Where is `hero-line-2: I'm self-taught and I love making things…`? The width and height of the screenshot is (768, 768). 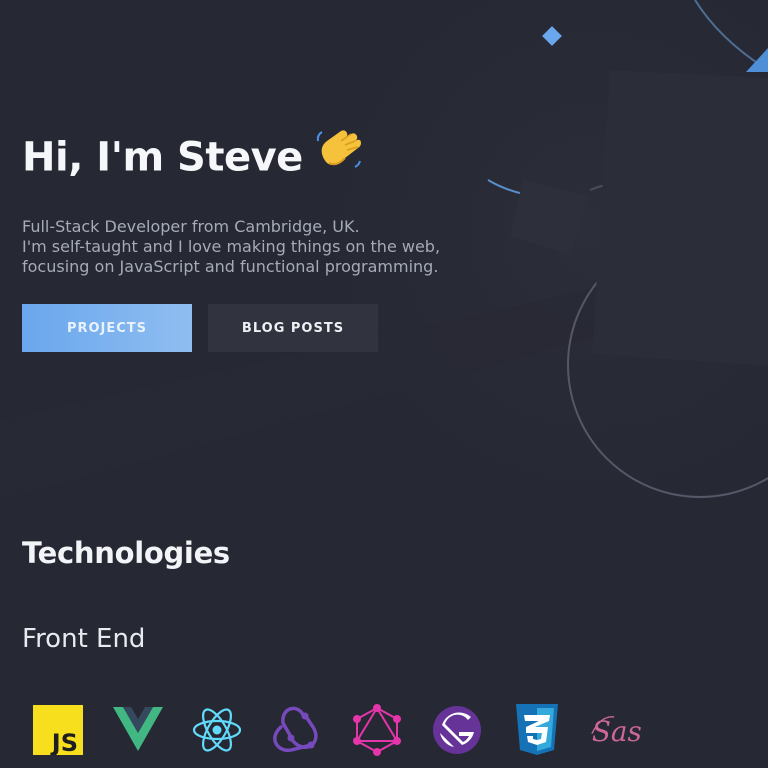 hero-line-2: I'm self-taught and I love making things… is located at coordinates (231, 246).